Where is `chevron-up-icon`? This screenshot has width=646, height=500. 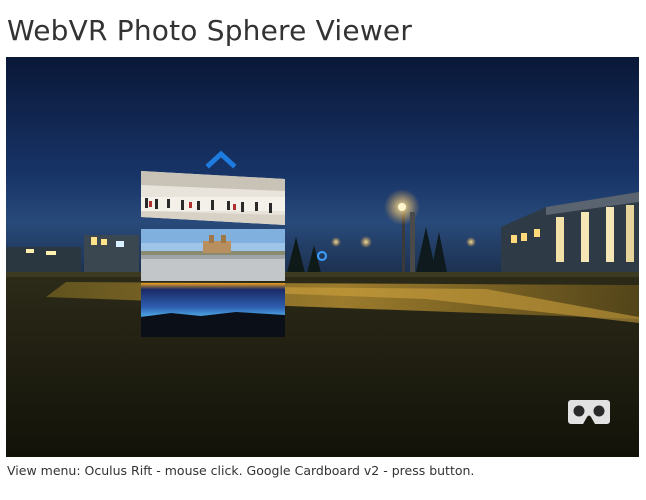 chevron-up-icon is located at coordinates (221, 159).